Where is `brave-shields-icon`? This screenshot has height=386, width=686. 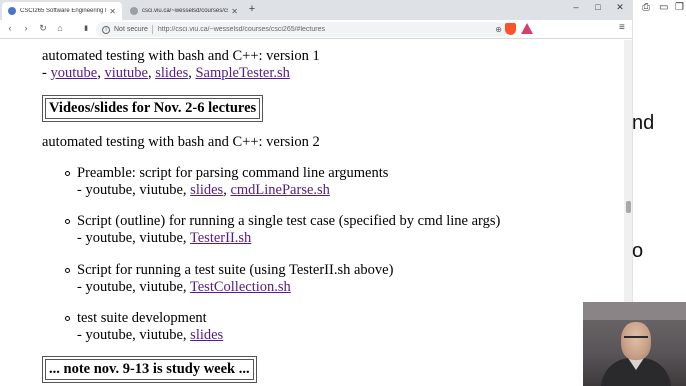 brave-shields-icon is located at coordinates (510, 29).